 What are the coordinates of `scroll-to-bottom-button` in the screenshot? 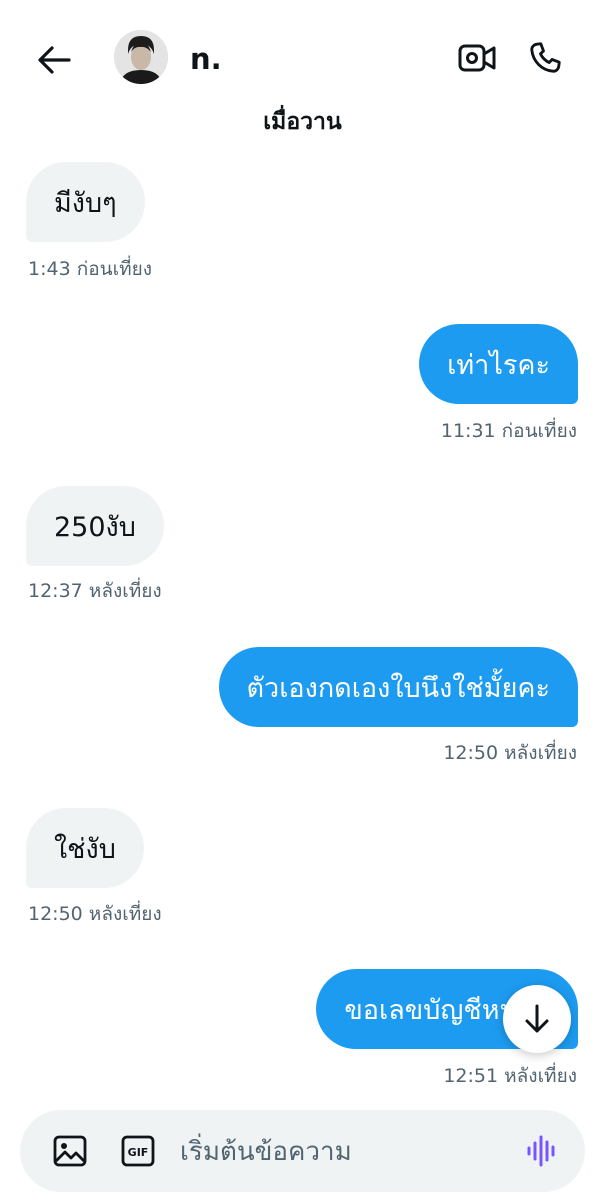 It's located at (537, 1019).